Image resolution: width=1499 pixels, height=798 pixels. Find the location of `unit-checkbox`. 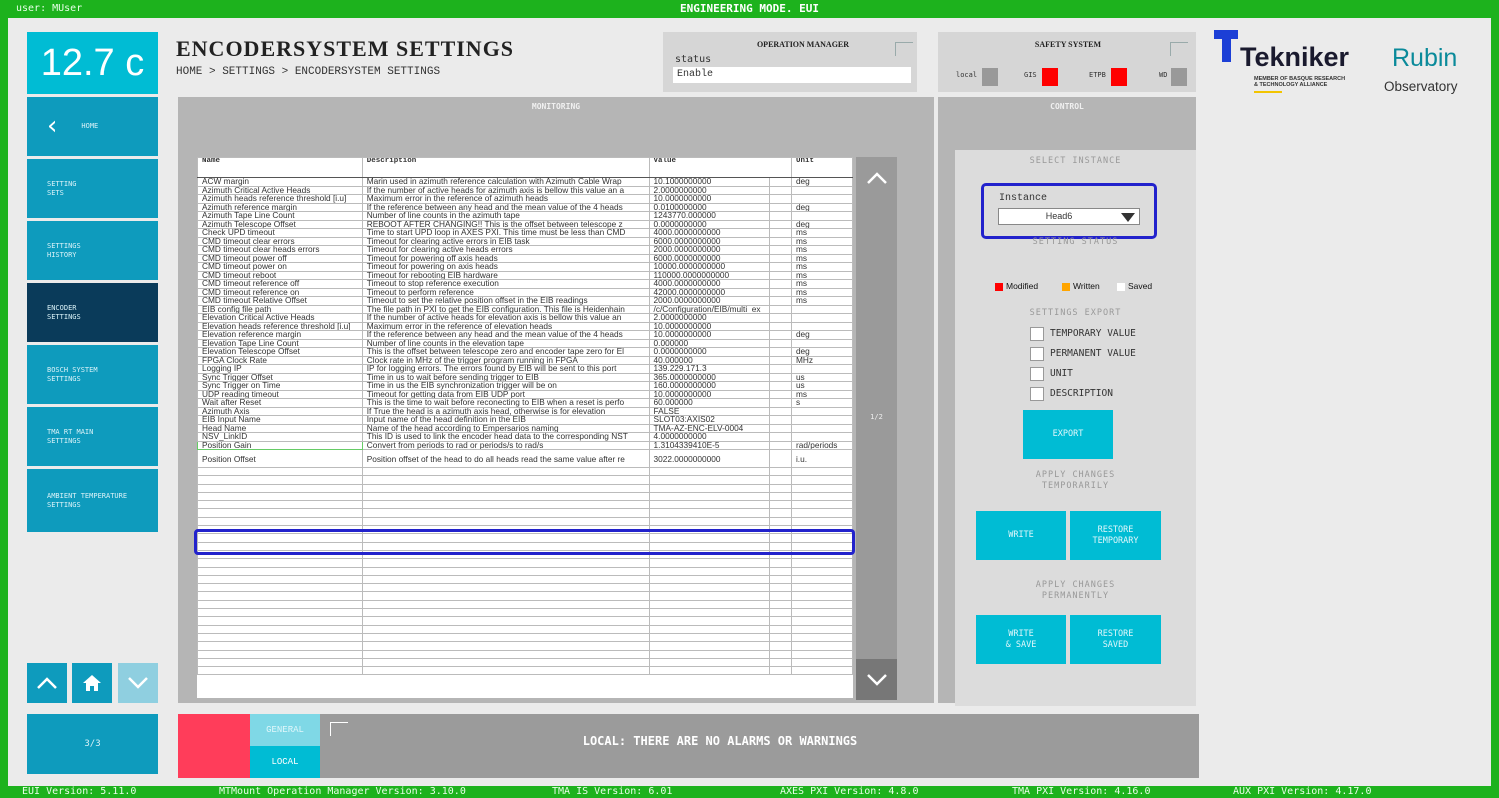

unit-checkbox is located at coordinates (1037, 374).